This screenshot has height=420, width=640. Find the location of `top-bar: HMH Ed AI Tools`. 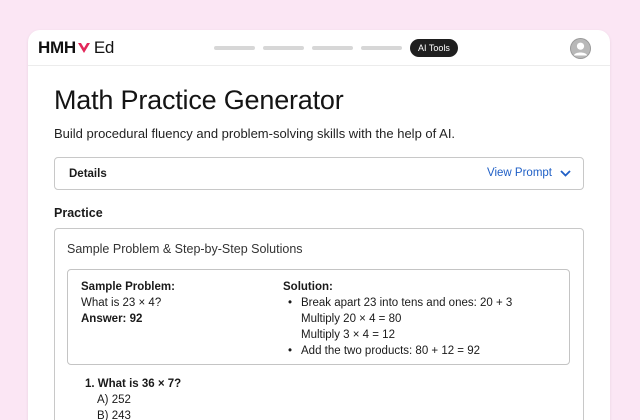

top-bar: HMH Ed AI Tools is located at coordinates (319, 48).